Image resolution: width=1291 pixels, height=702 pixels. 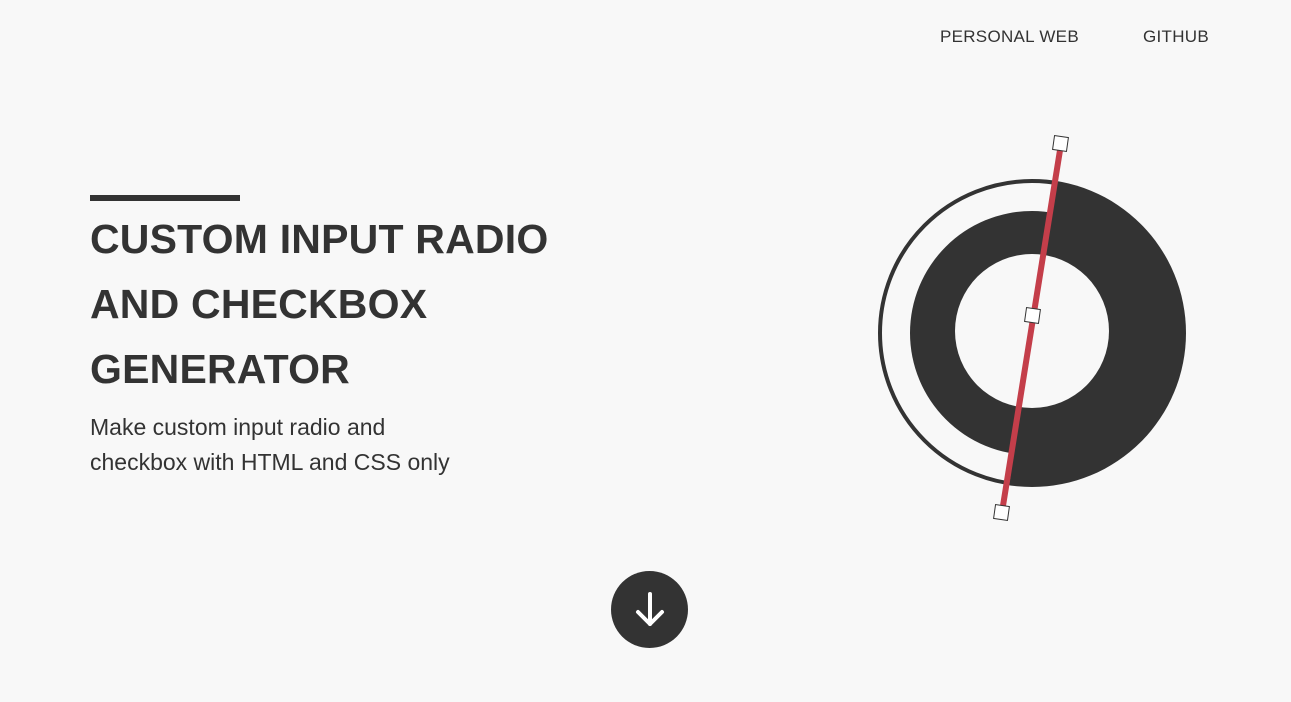 I want to click on arrow-down-icon, so click(x=649, y=608).